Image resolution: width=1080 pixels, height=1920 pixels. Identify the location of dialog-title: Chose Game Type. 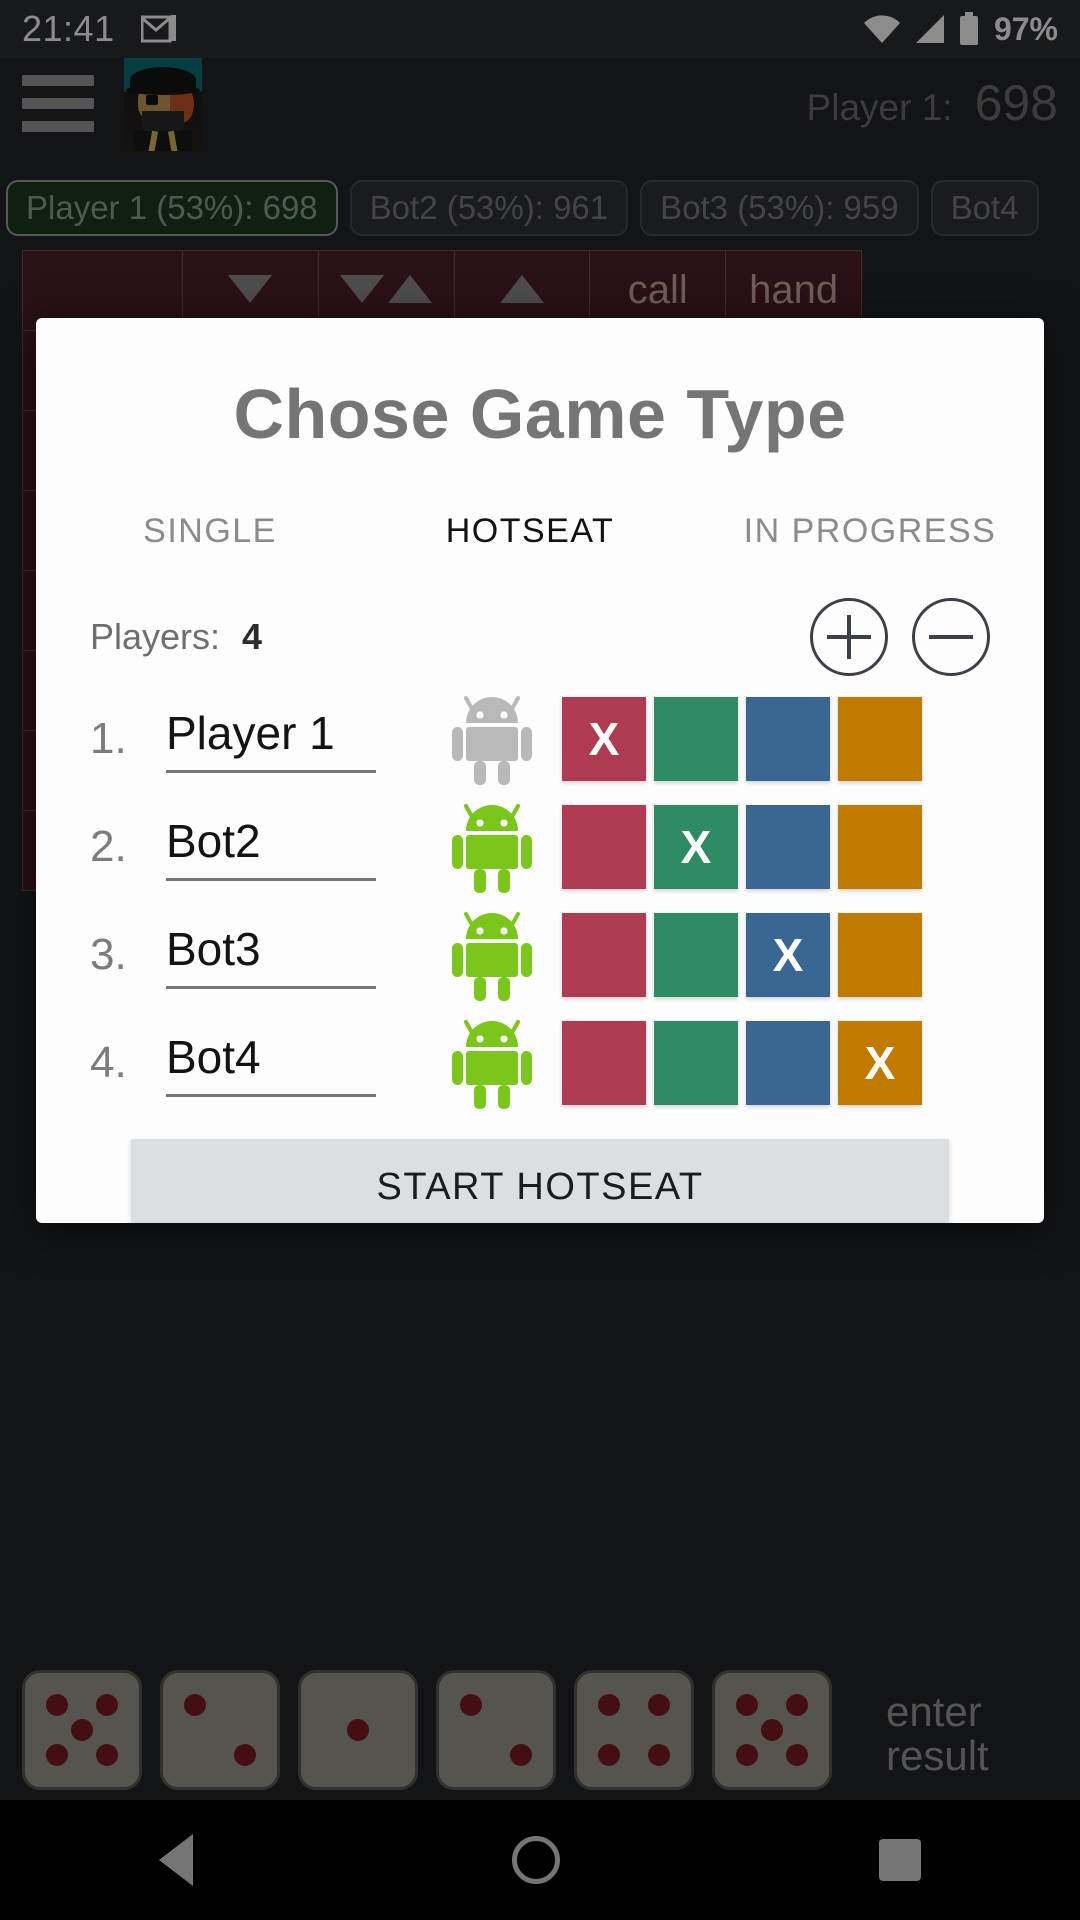
(540, 414).